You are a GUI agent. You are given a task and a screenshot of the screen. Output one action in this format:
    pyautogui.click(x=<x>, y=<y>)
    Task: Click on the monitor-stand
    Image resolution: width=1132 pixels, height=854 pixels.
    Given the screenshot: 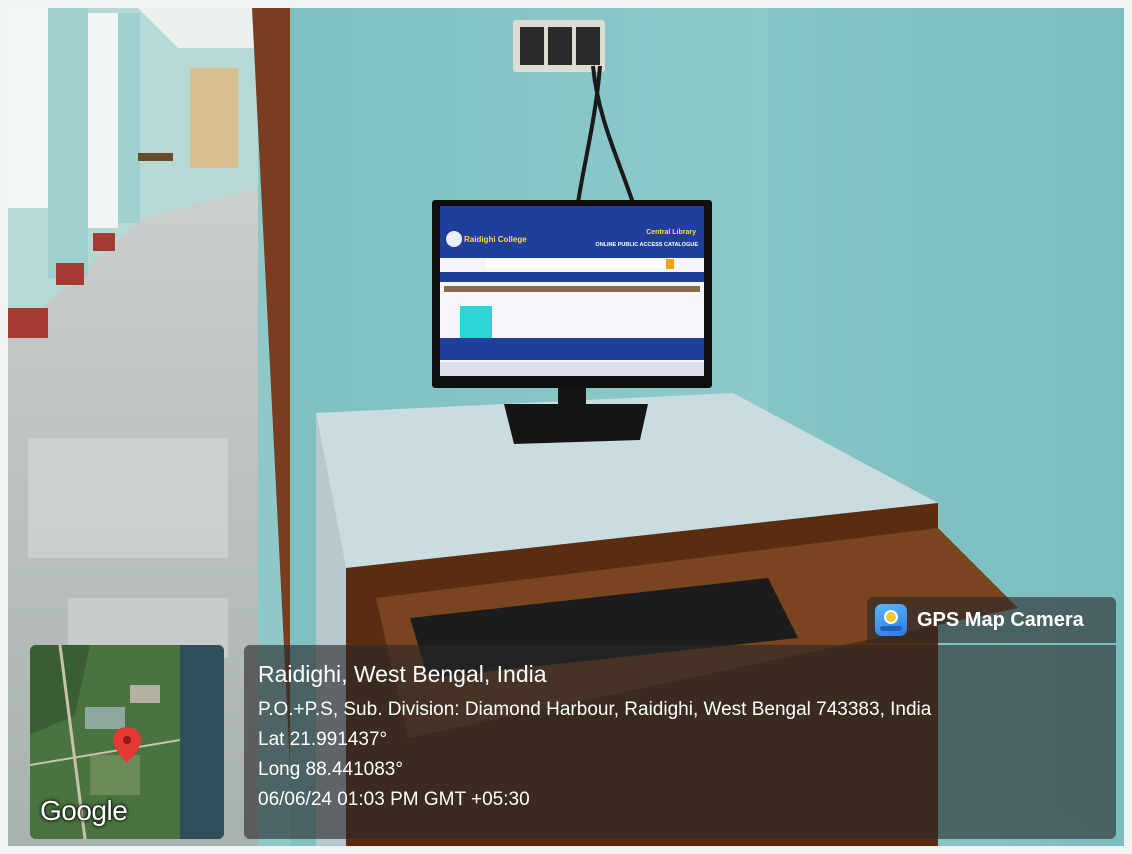 What is the action you would take?
    pyautogui.click(x=572, y=397)
    